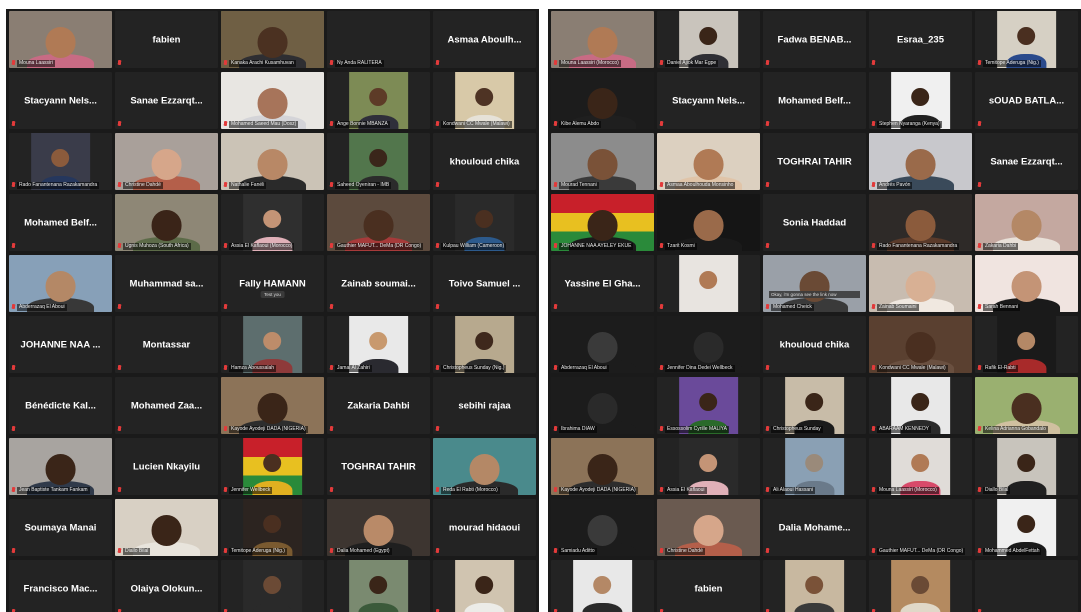 The height and width of the screenshot is (612, 1081). What do you see at coordinates (484, 527) in the screenshot?
I see `participant-tile: mourad hidaoui` at bounding box center [484, 527].